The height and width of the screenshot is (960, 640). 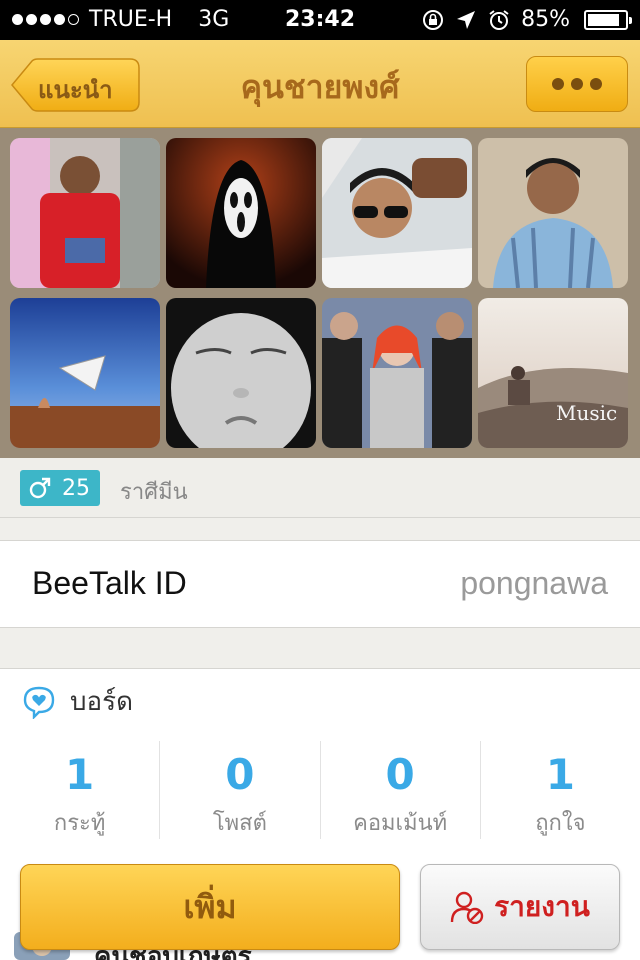 I want to click on profile-info-row: 25 ราศีมีน, so click(x=320, y=488).